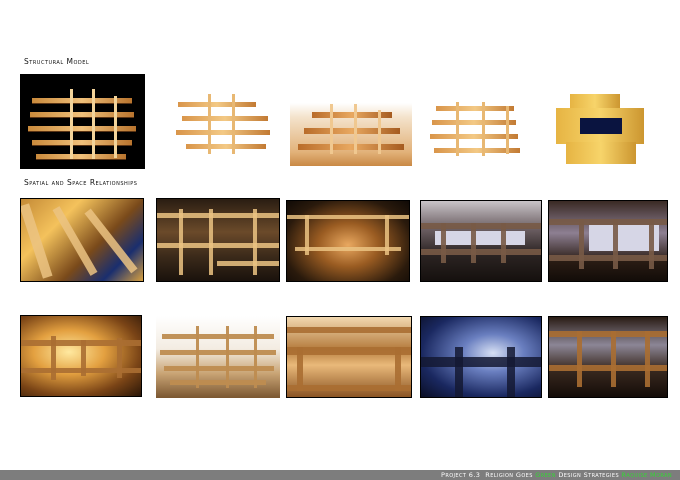  What do you see at coordinates (461, 475) in the screenshot?
I see `footer-project: Project 6.3` at bounding box center [461, 475].